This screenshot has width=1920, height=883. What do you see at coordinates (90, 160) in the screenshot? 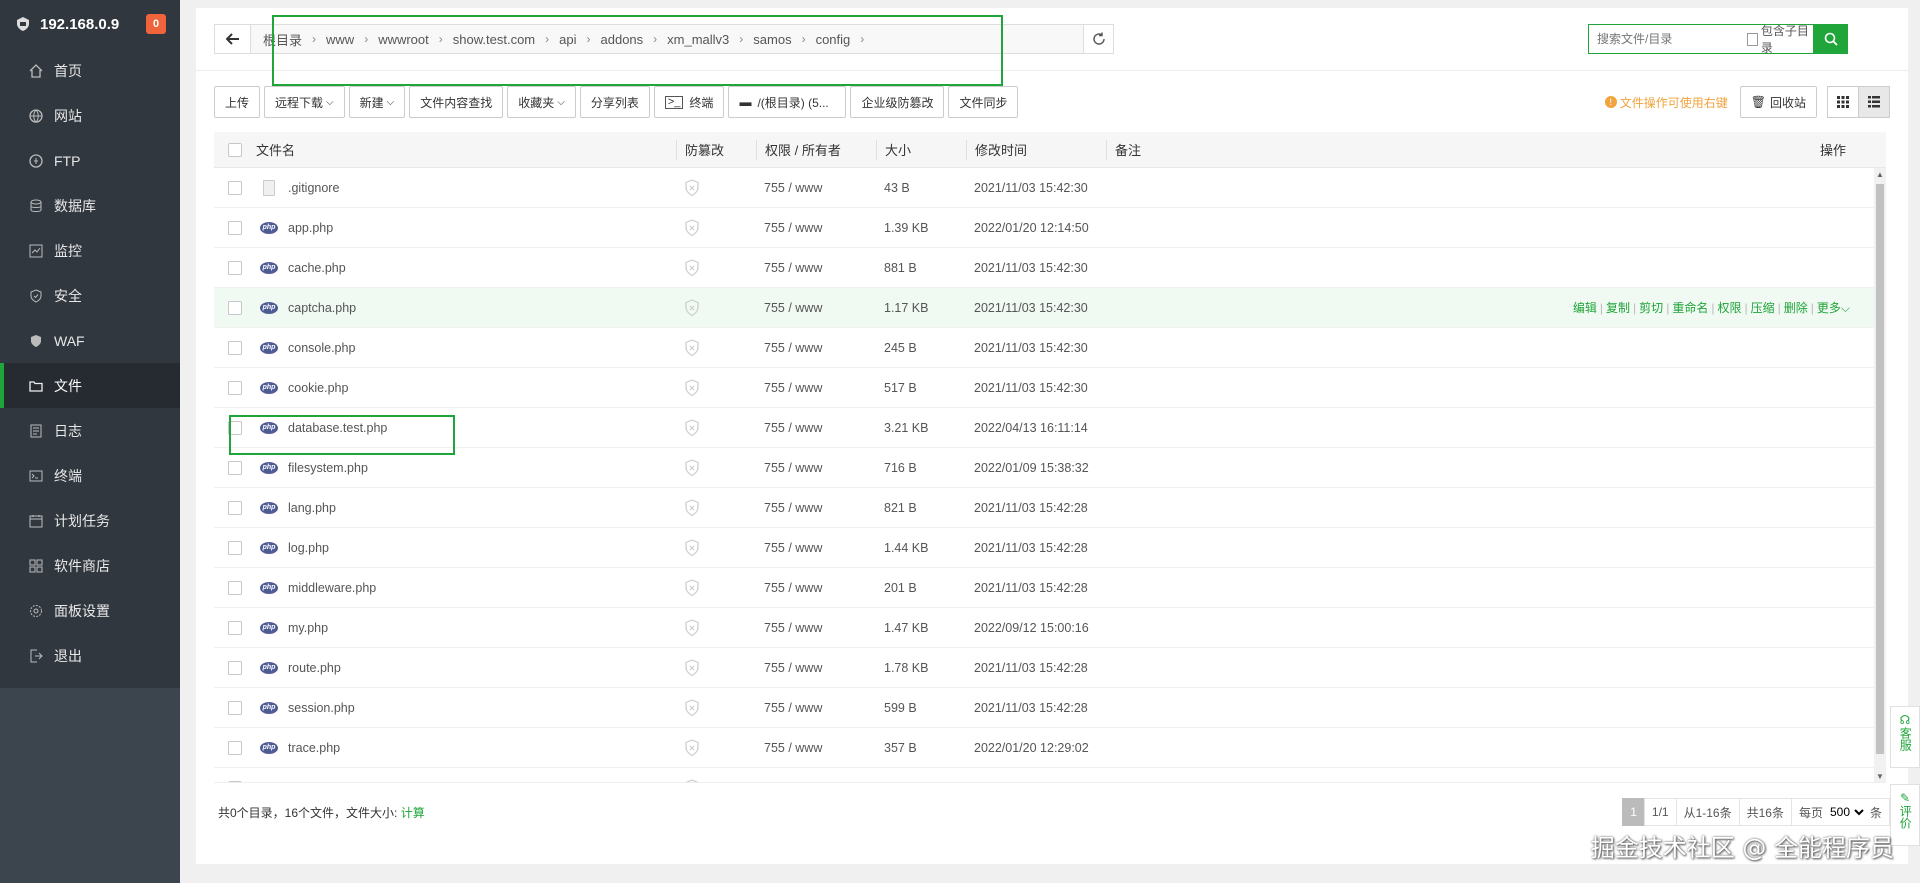
I see `sidebar-item-ftp: FTP` at bounding box center [90, 160].